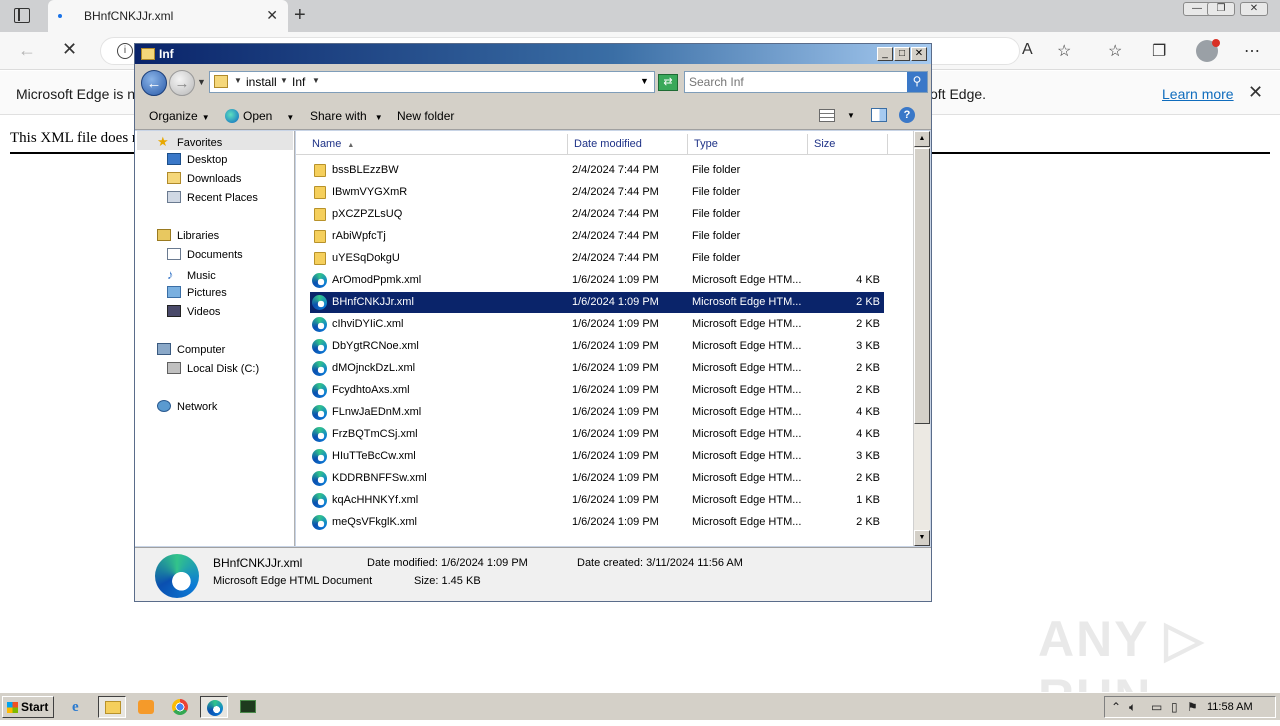 The image size is (1280, 726). Describe the element at coordinates (261, 82) in the screenshot. I see `breadcrumb-install: install` at that location.